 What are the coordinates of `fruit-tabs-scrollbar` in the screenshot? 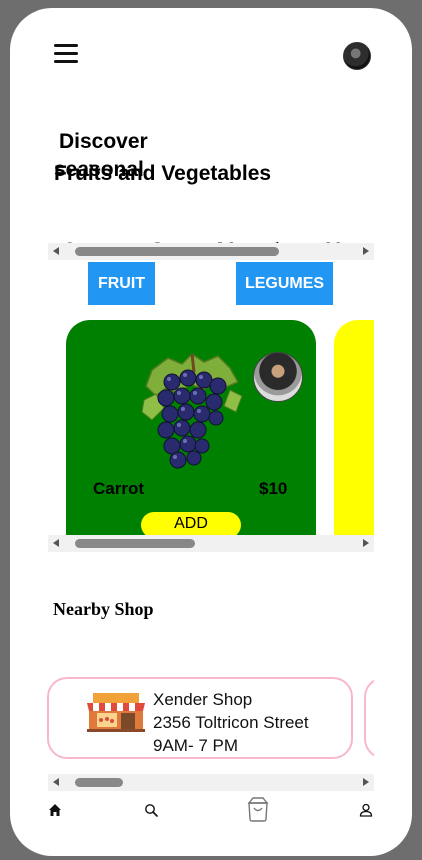 It's located at (211, 251).